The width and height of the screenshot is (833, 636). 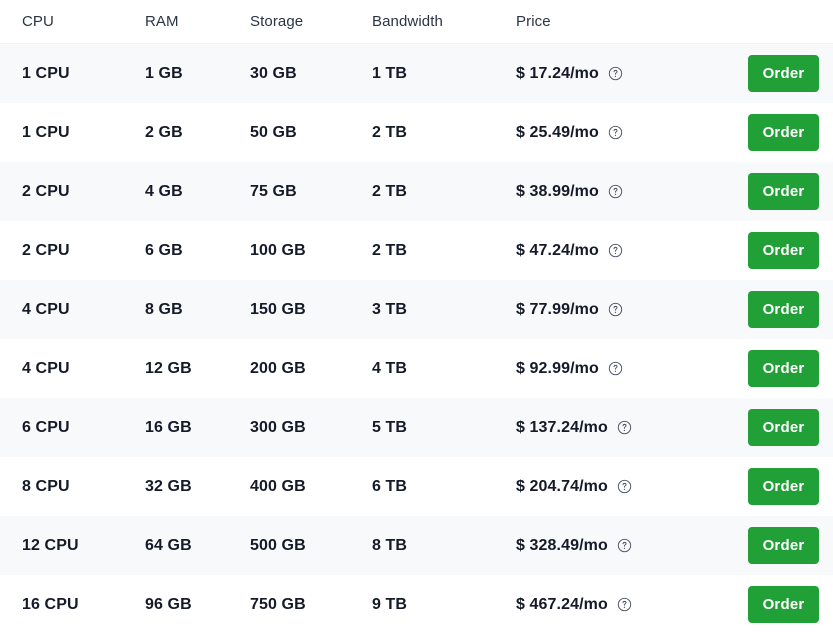 What do you see at coordinates (50, 545) in the screenshot?
I see `cell-cpu: 12 CPU` at bounding box center [50, 545].